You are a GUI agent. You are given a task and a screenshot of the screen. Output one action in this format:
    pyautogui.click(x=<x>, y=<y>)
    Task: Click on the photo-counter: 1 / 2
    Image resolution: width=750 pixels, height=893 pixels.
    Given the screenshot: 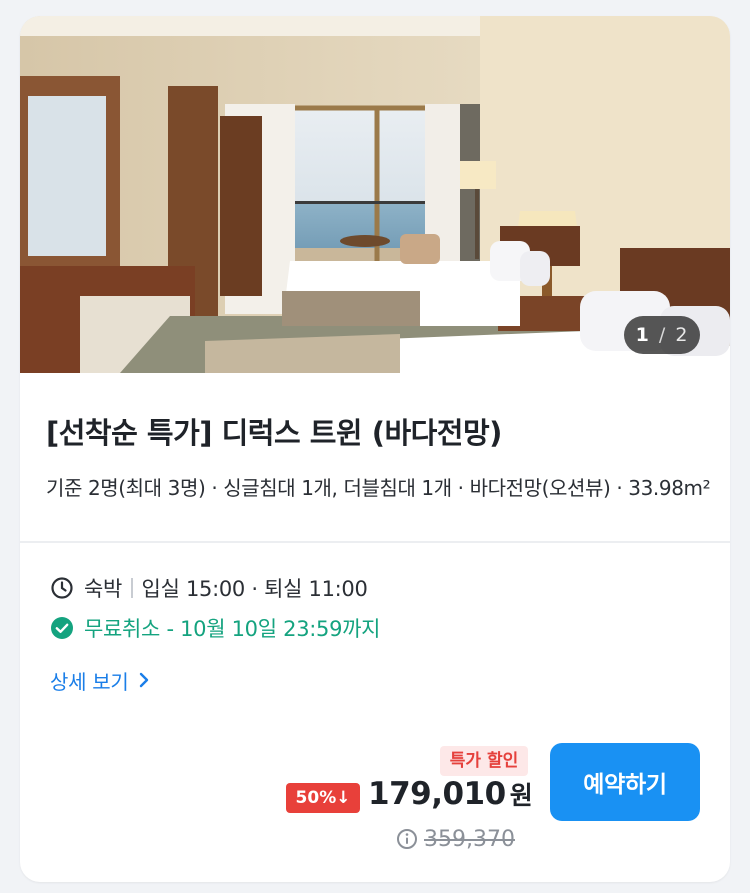 What is the action you would take?
    pyautogui.click(x=662, y=335)
    